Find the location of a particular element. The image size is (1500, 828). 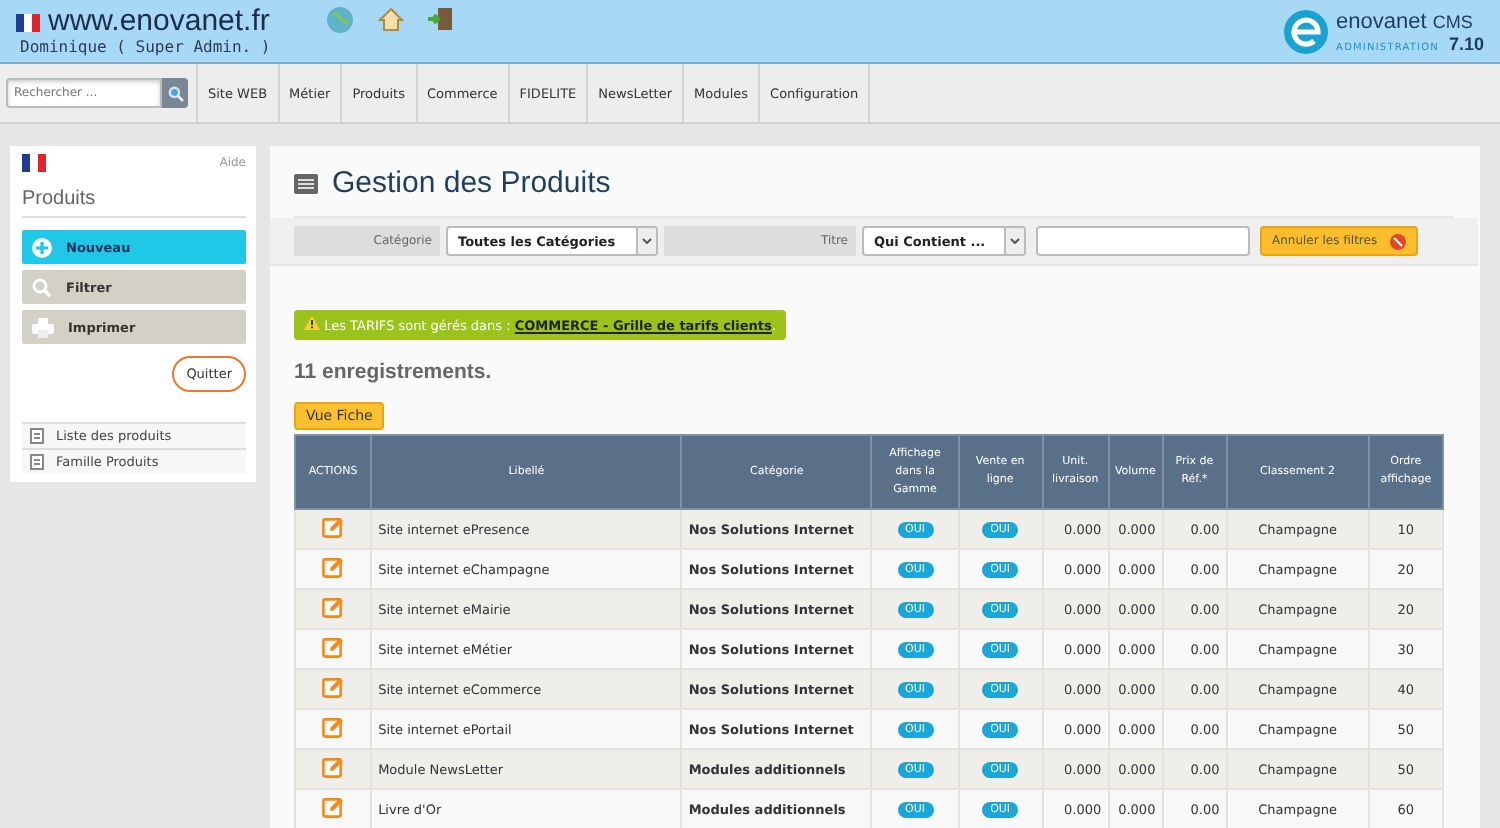

sidebar-title: Produits is located at coordinates (134, 195).